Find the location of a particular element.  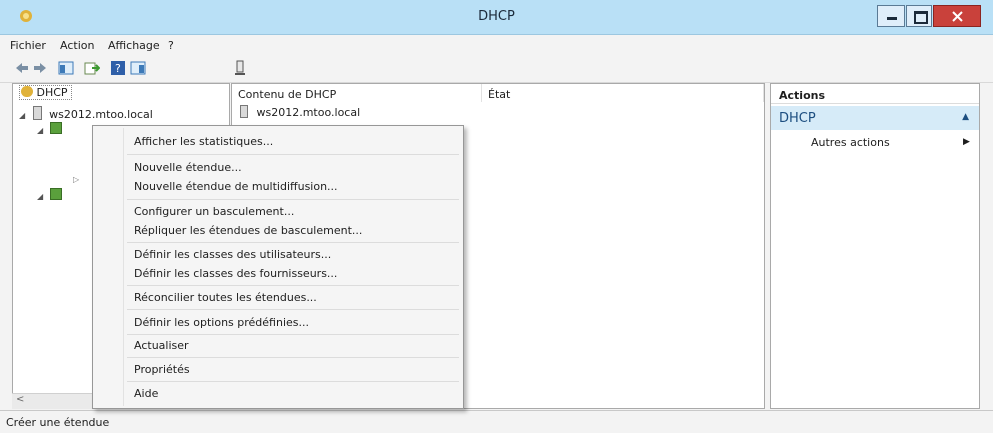

tree-server-node: ◢ ws2012.mtoo.local is located at coordinates (86, 113).